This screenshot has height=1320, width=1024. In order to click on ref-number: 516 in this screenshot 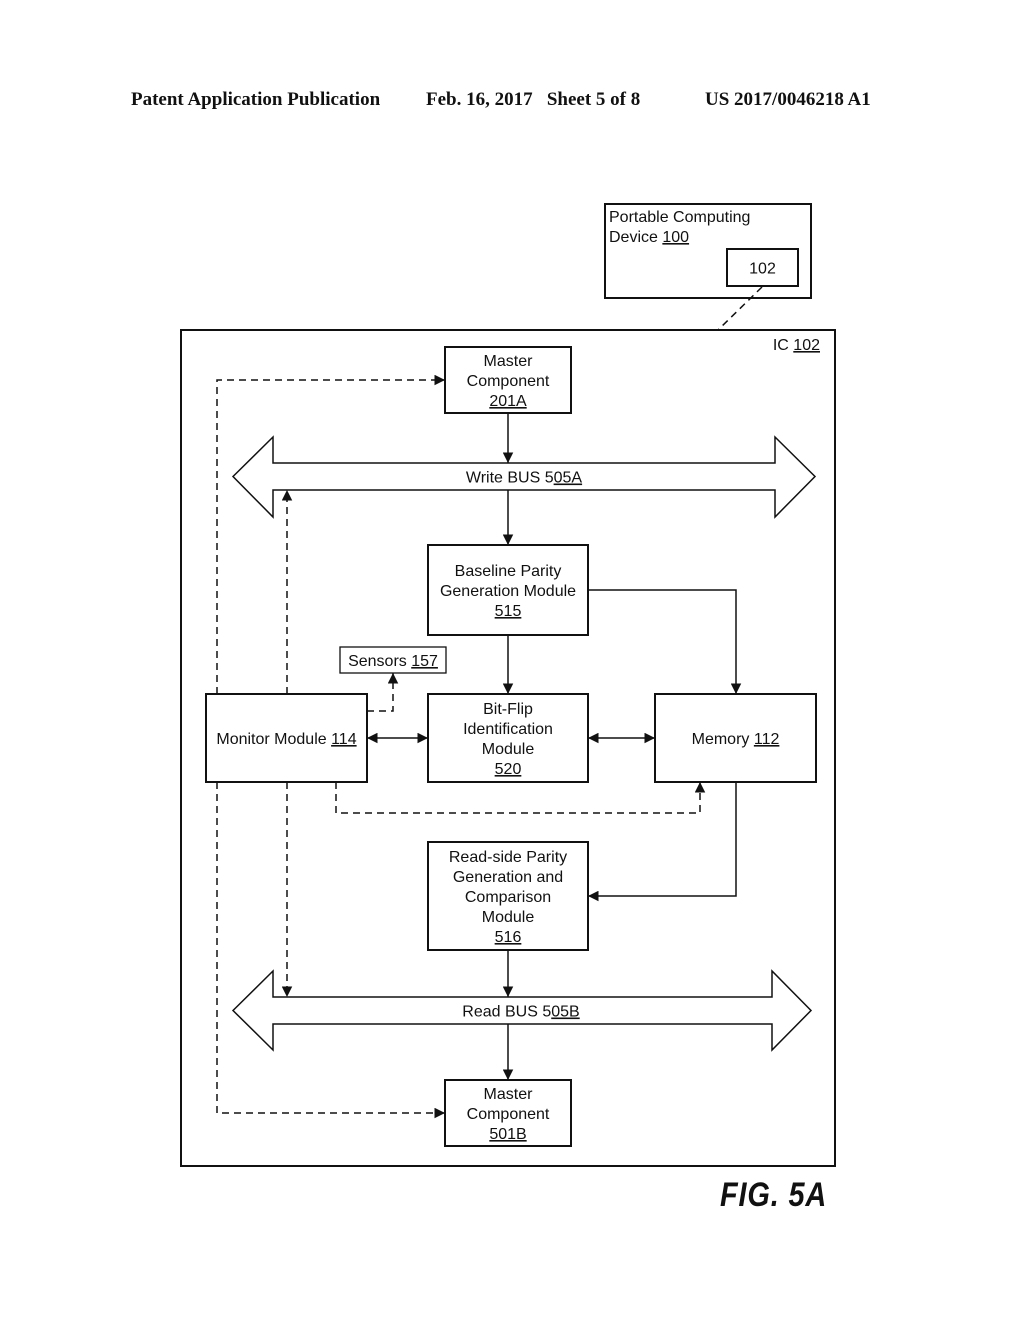, I will do `click(508, 937)`.